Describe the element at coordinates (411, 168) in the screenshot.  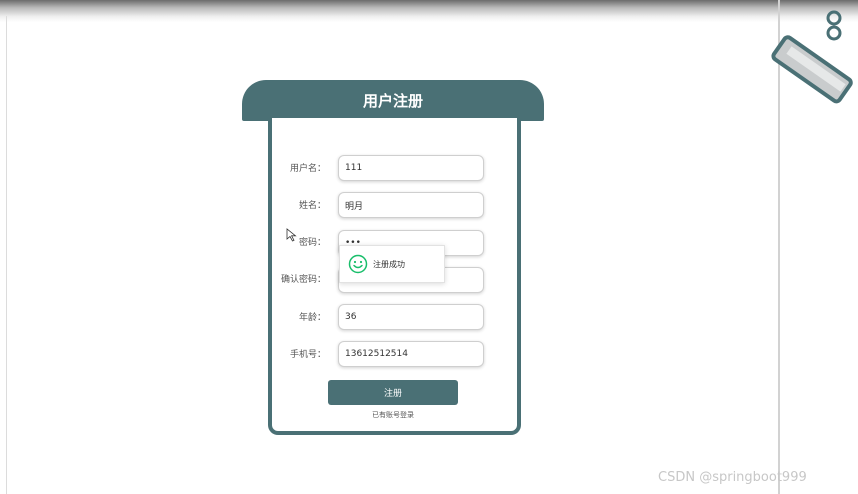
I see `username-input` at that location.